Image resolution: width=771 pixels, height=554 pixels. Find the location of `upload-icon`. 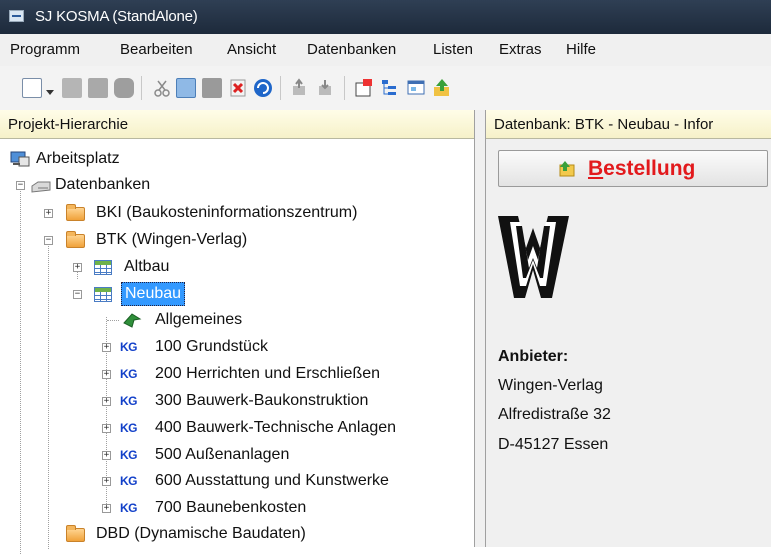

upload-icon is located at coordinates (442, 88).